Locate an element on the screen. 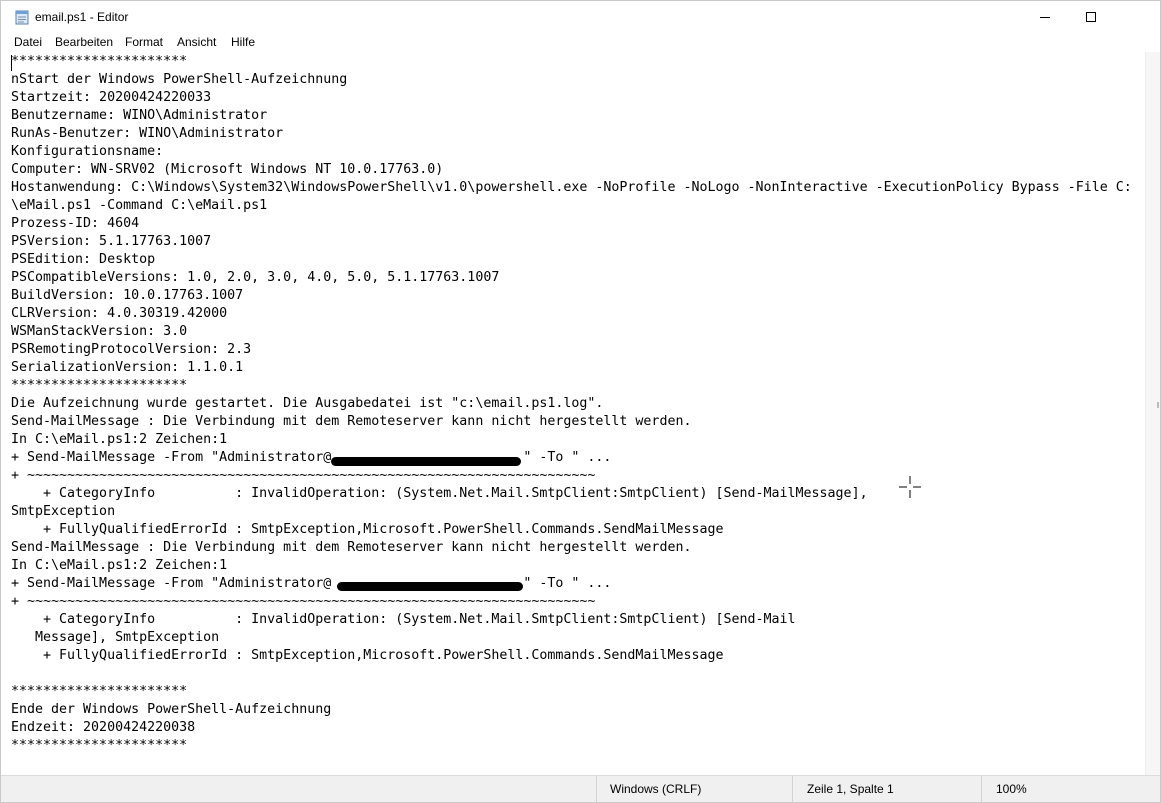  maximize-button is located at coordinates (1091, 17).